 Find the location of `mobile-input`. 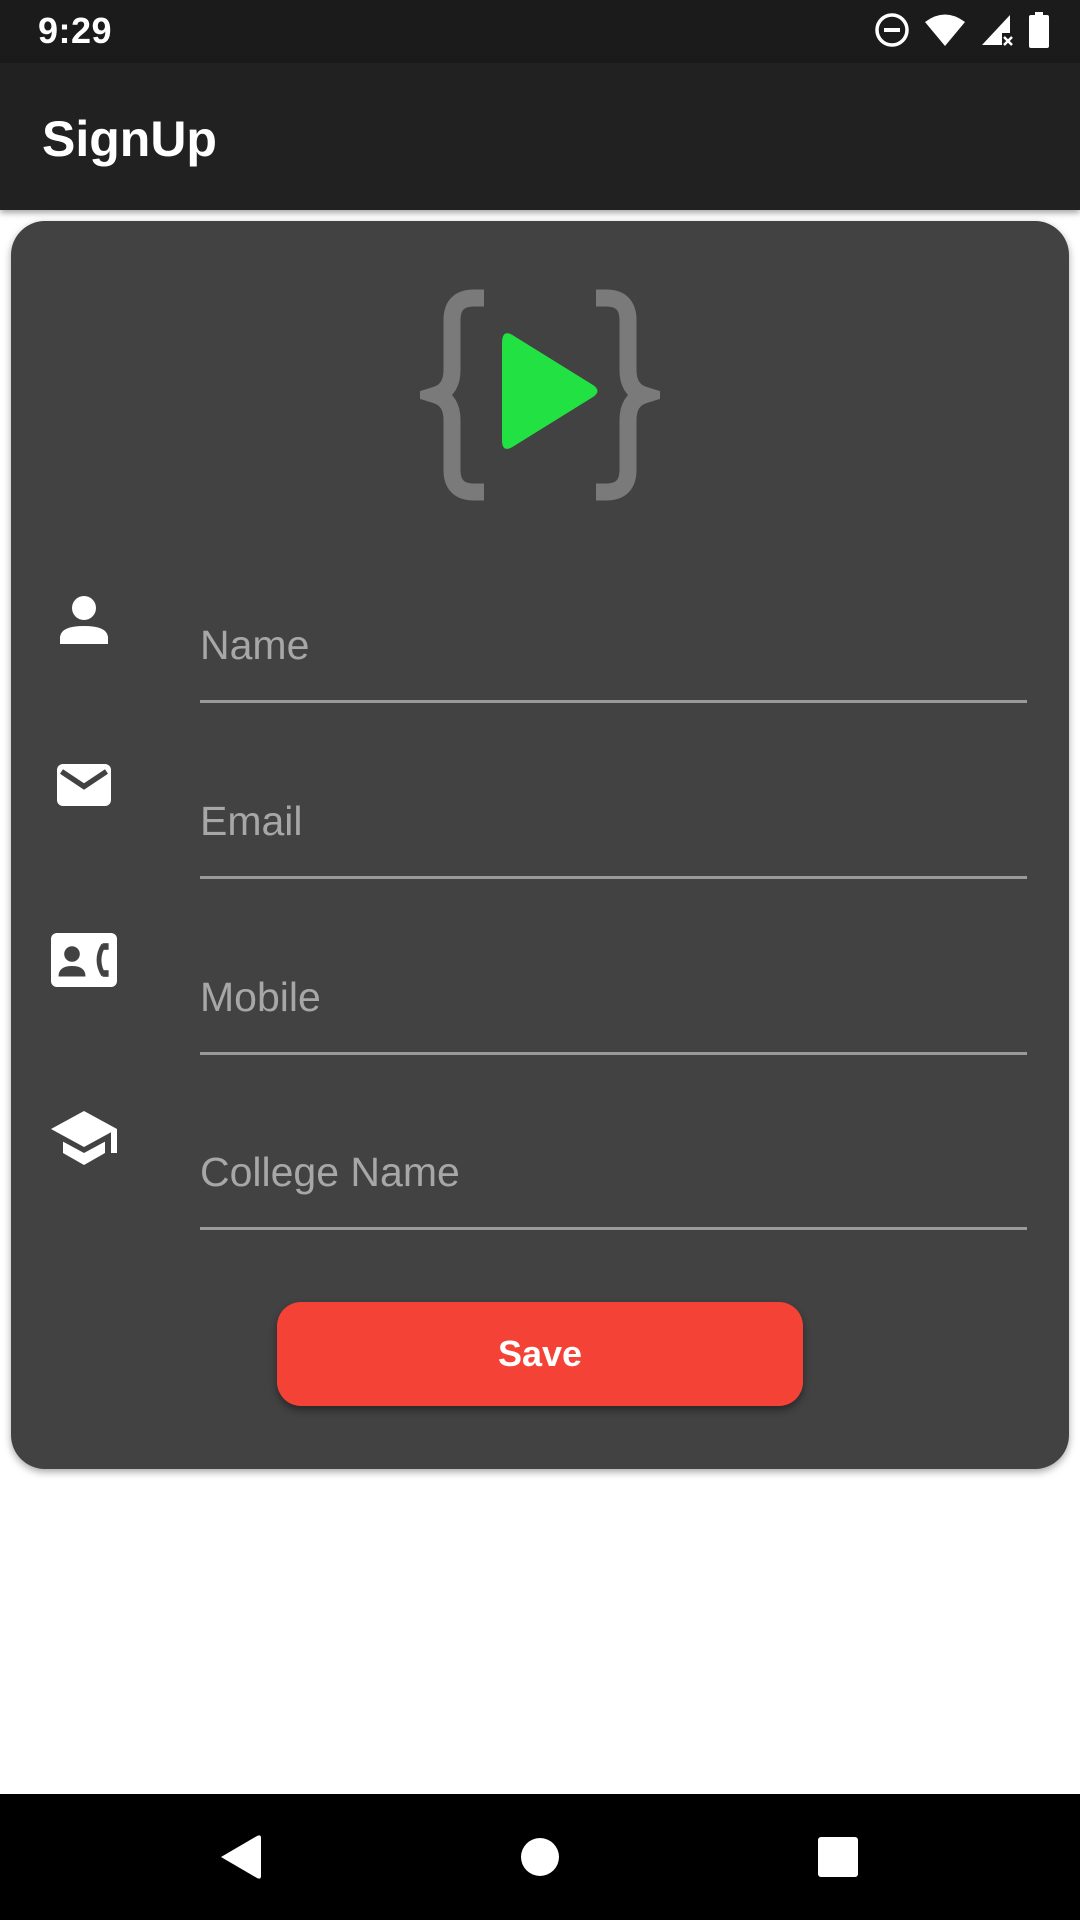

mobile-input is located at coordinates (613, 997).